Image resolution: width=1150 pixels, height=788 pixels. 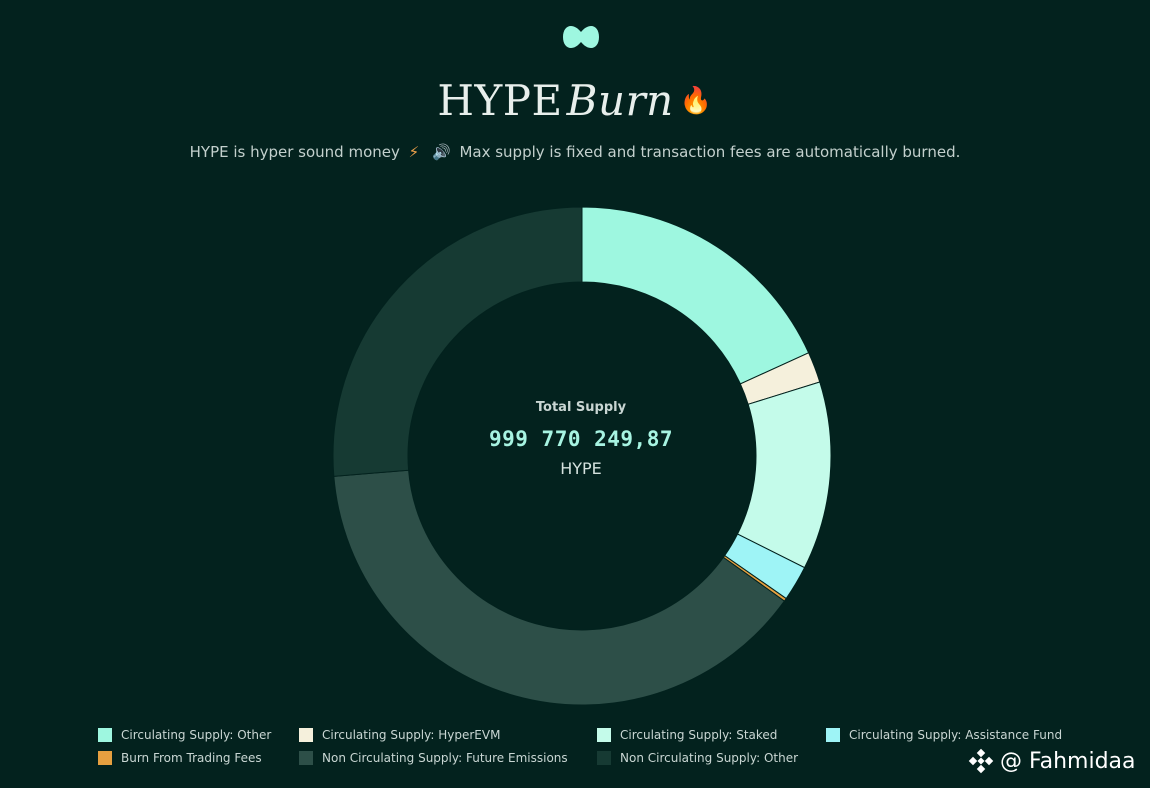 I want to click on watermark-handle: @ Fahmidaa, so click(x=1068, y=761).